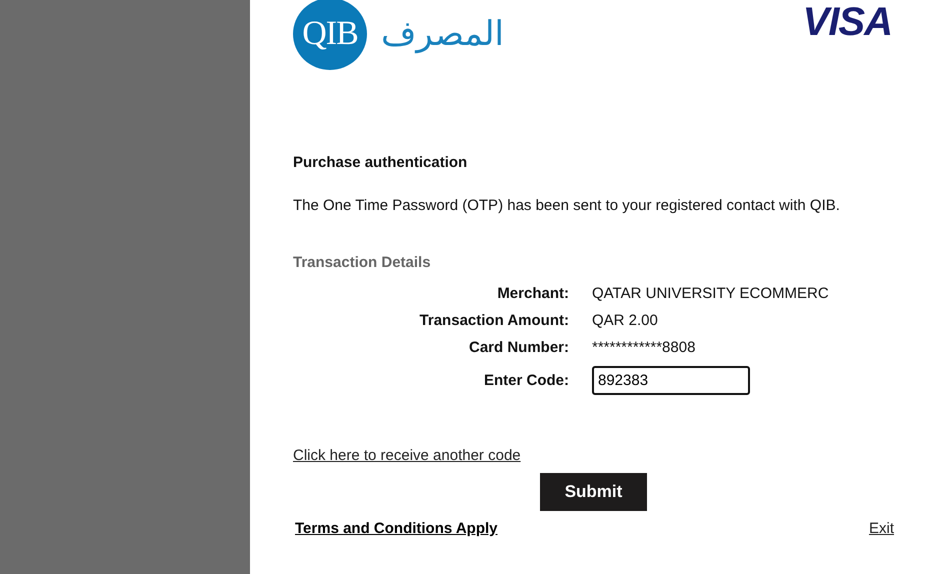  Describe the element at coordinates (396, 528) in the screenshot. I see `terms-link: Terms and Conditions Apply` at that location.